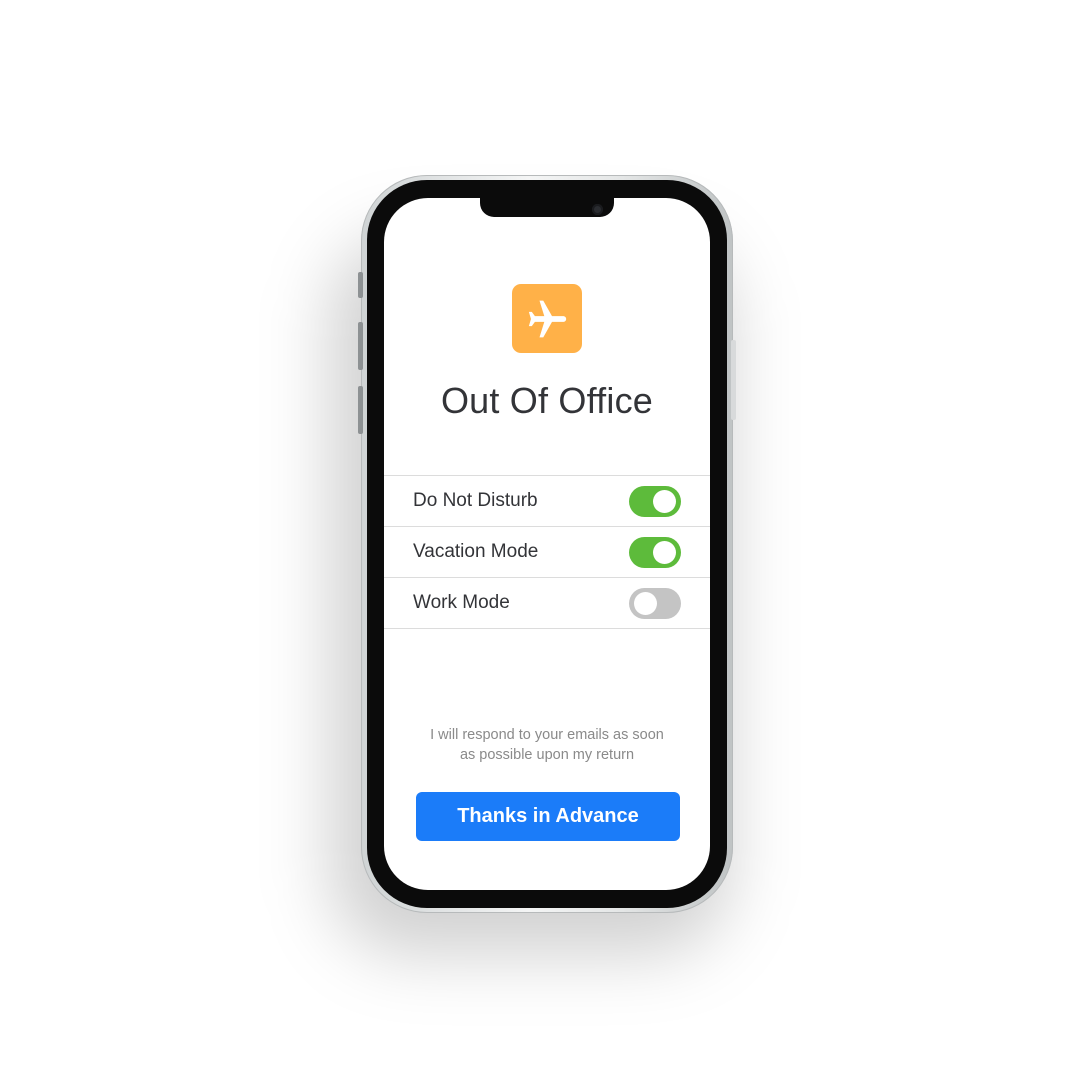  Describe the element at coordinates (546, 400) in the screenshot. I see `page-title: Out Of Office` at that location.